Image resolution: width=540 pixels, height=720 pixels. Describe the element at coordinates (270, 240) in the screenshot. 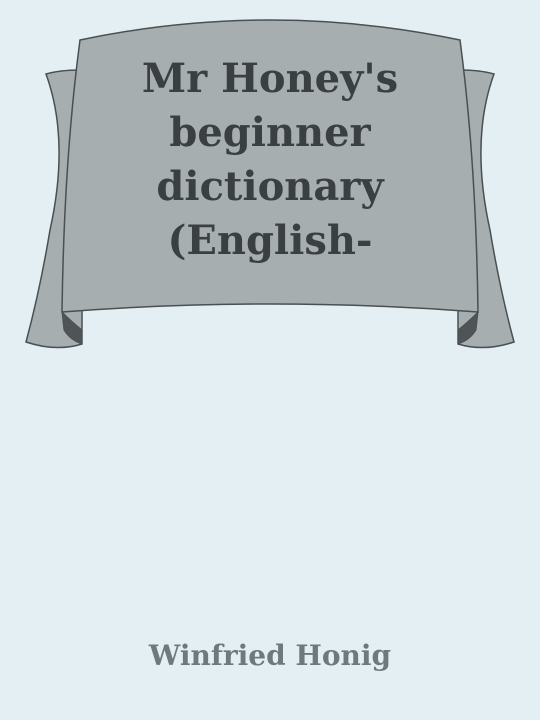

I see `title-line-4: (English-` at that location.